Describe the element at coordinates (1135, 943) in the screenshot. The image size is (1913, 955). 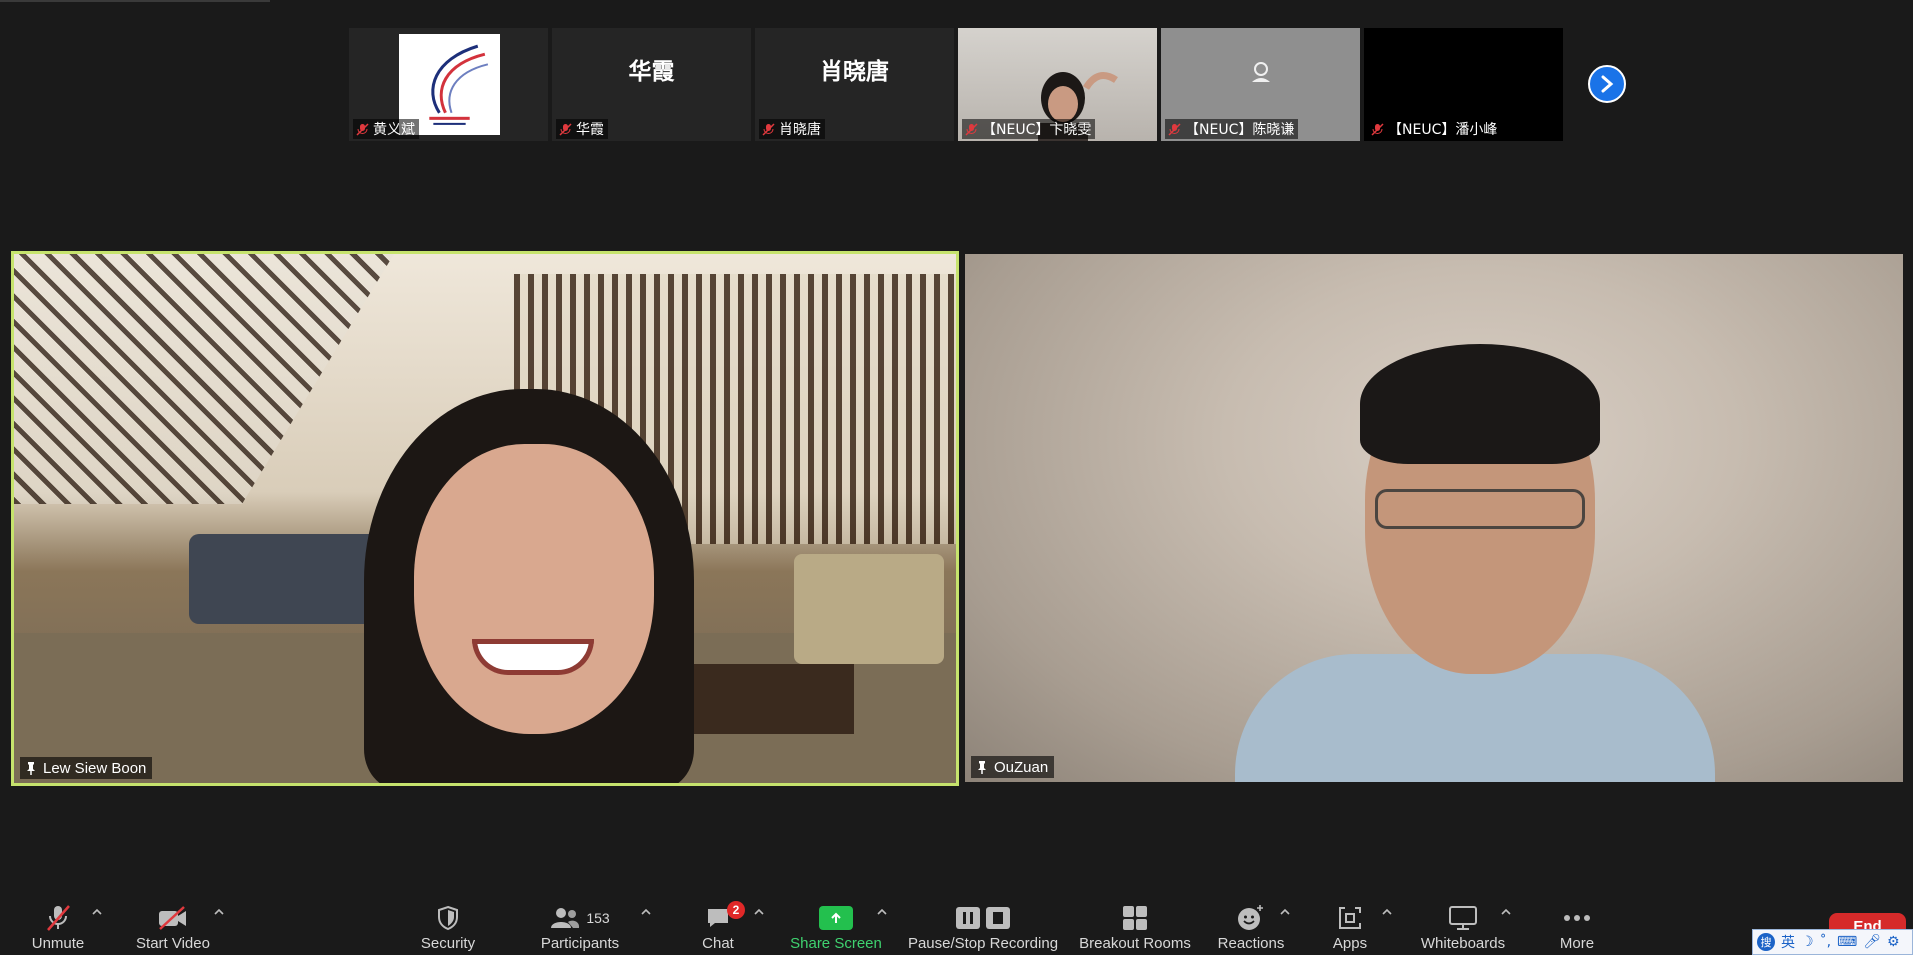
I see `breakout-rooms-label: Breakout Rooms` at that location.